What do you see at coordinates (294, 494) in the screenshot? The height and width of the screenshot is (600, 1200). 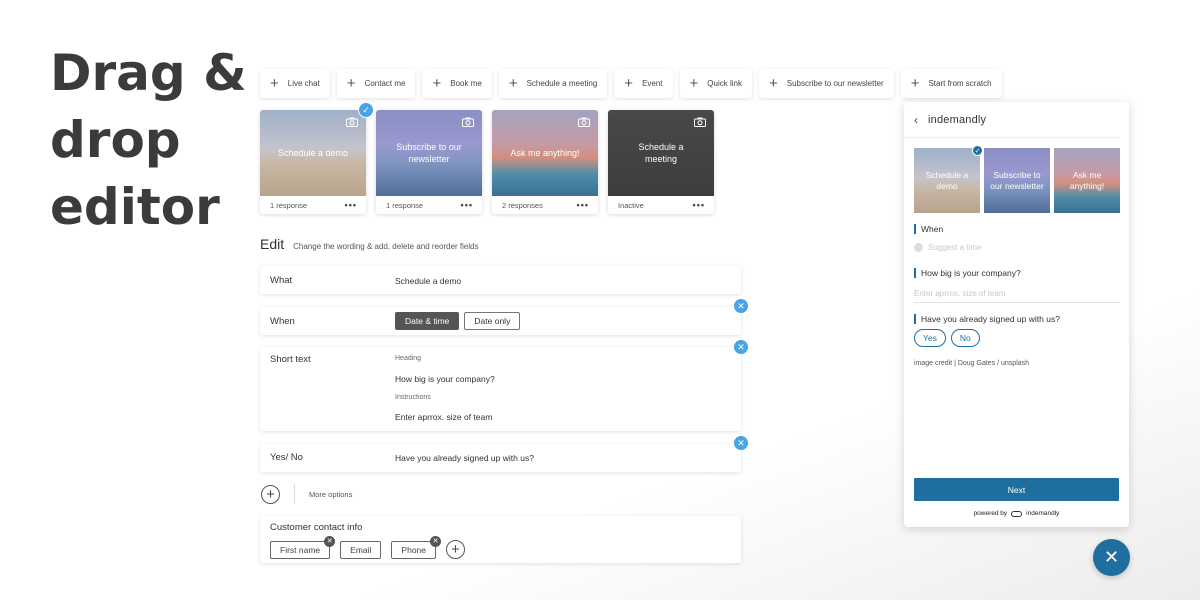 I see `divider` at bounding box center [294, 494].